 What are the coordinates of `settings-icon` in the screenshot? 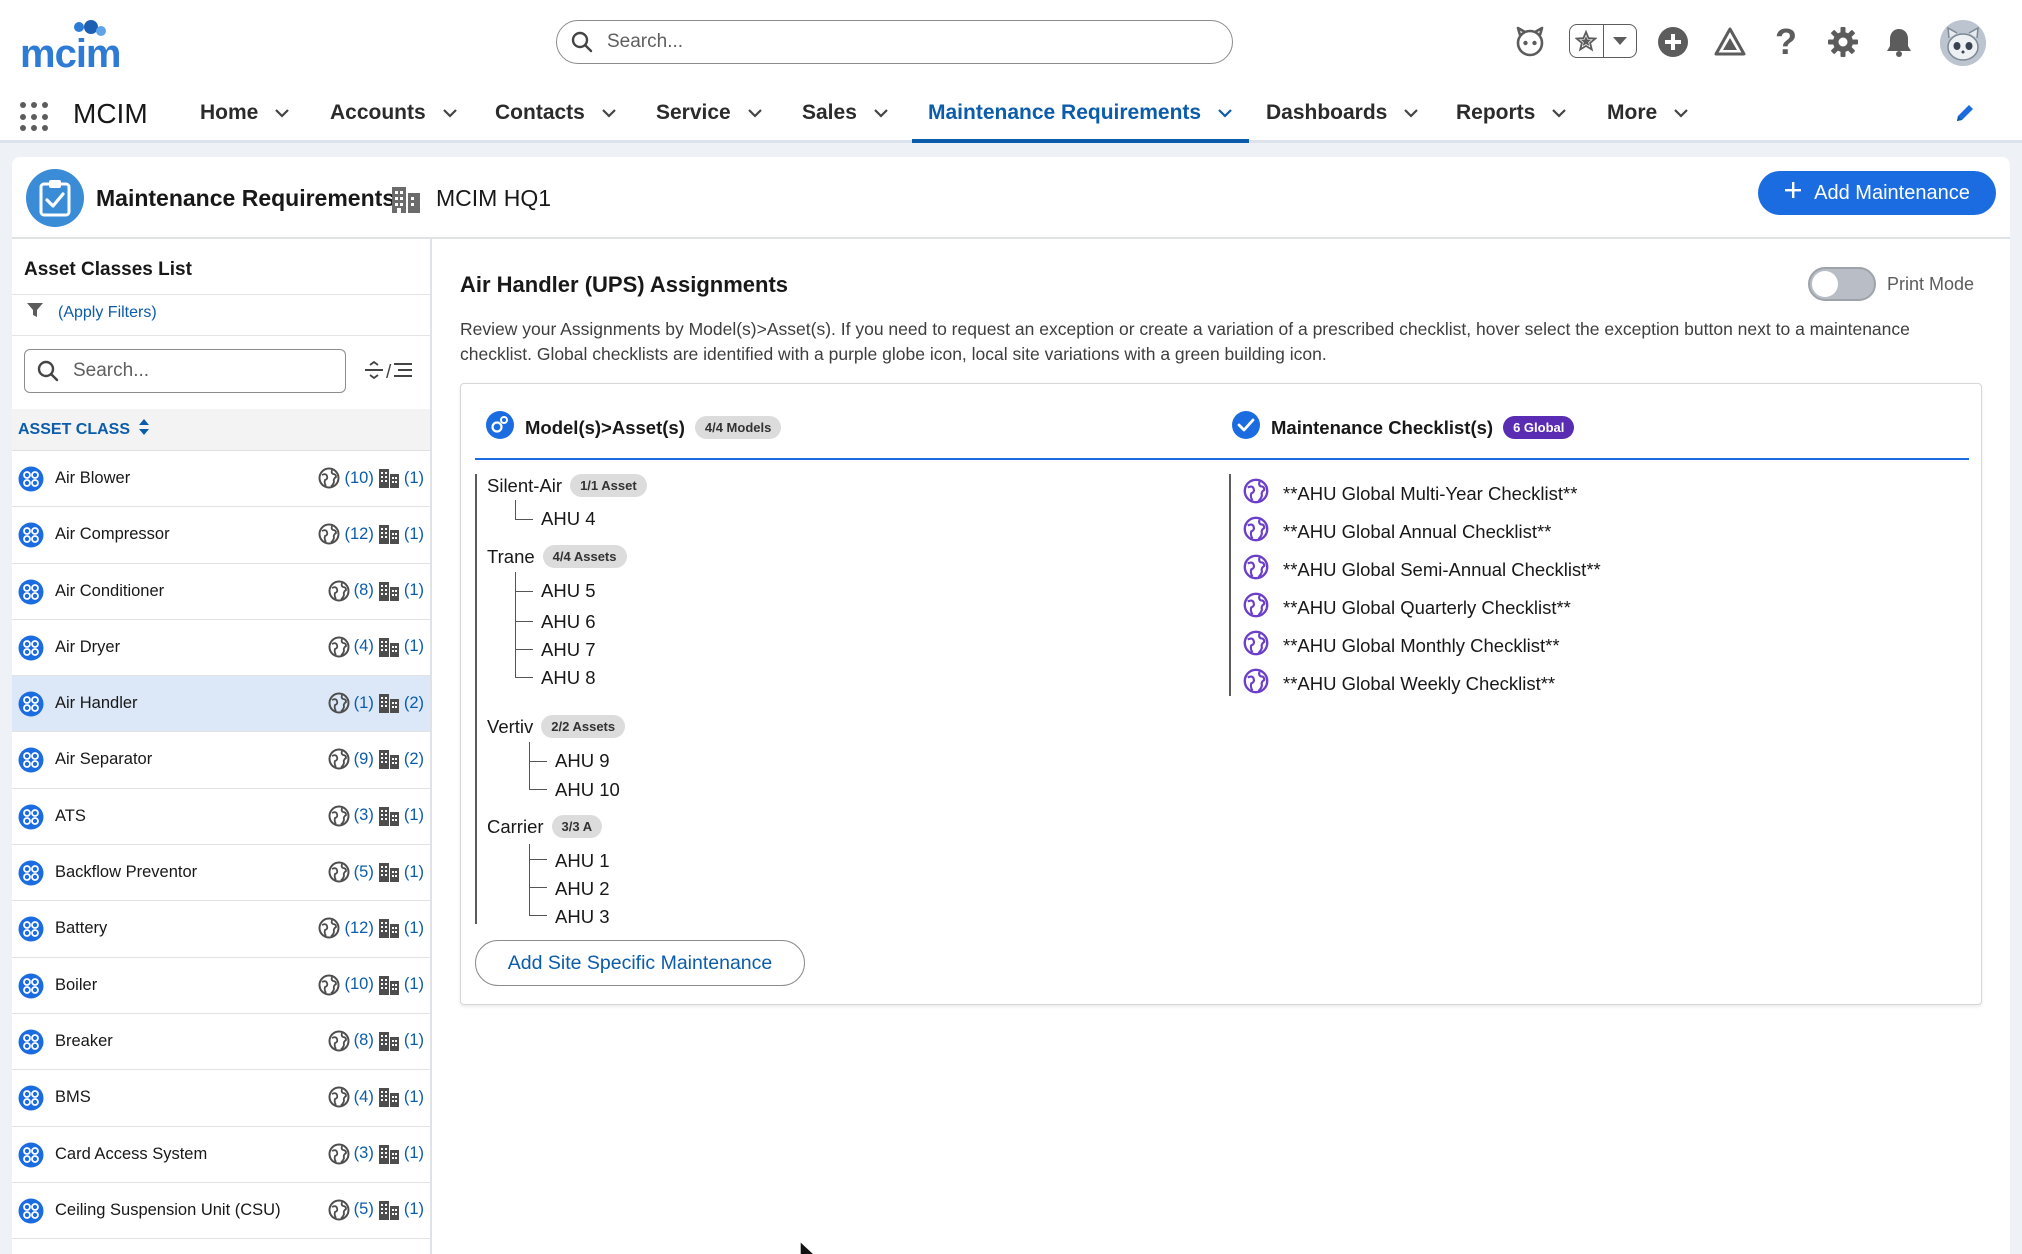 It's located at (1843, 42).